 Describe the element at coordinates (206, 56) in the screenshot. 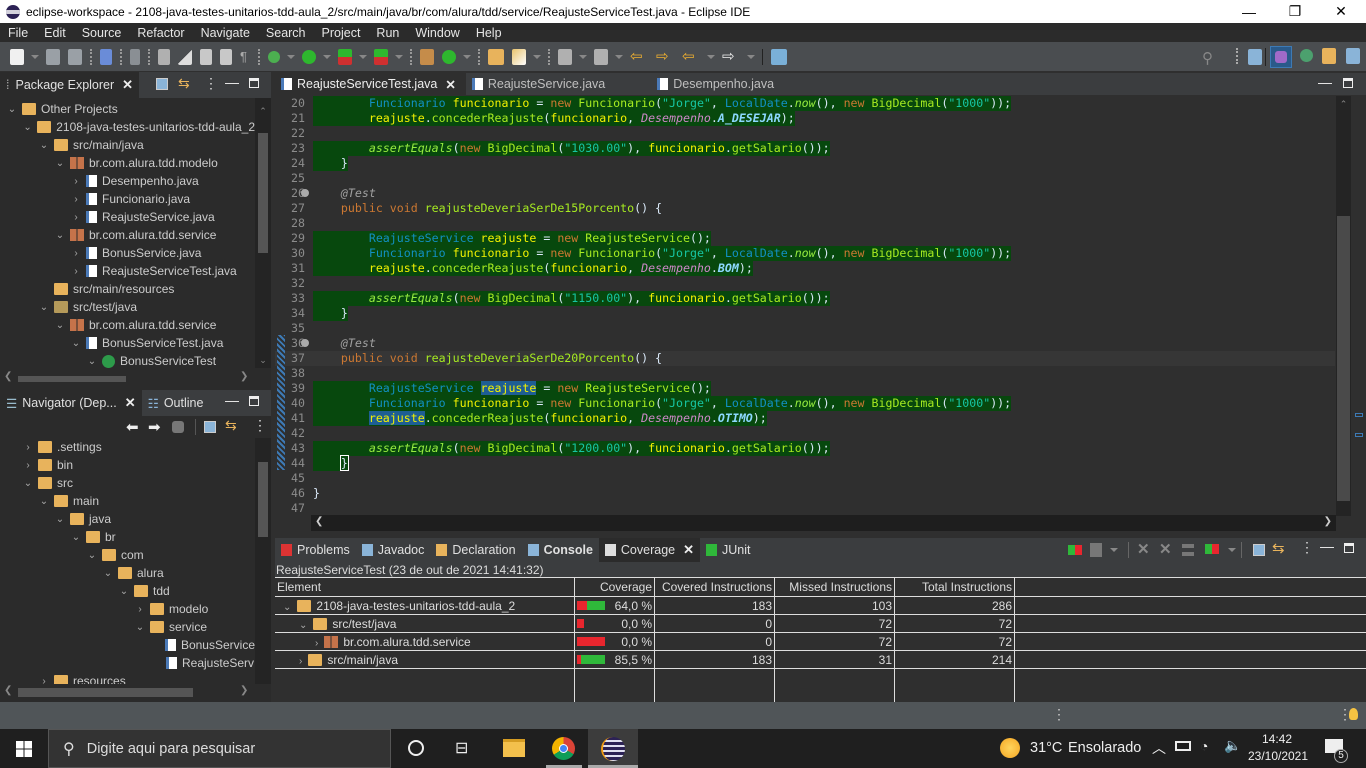

I see `block-selection-icon` at that location.